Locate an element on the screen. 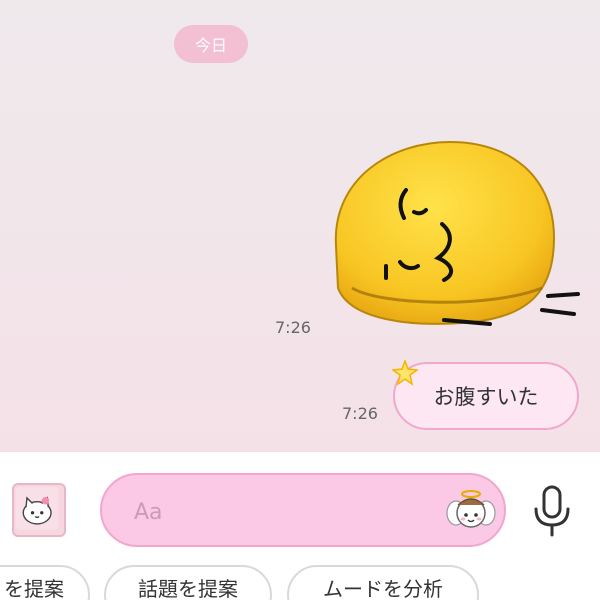  suggestion-chip-topic: 話題を提案 is located at coordinates (188, 582).